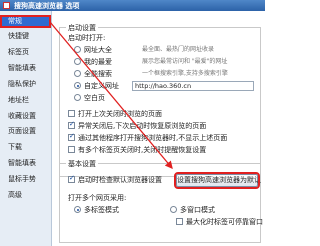 This screenshot has width=320, height=246. I want to click on radio-label: 我的最爱, so click(98, 62).